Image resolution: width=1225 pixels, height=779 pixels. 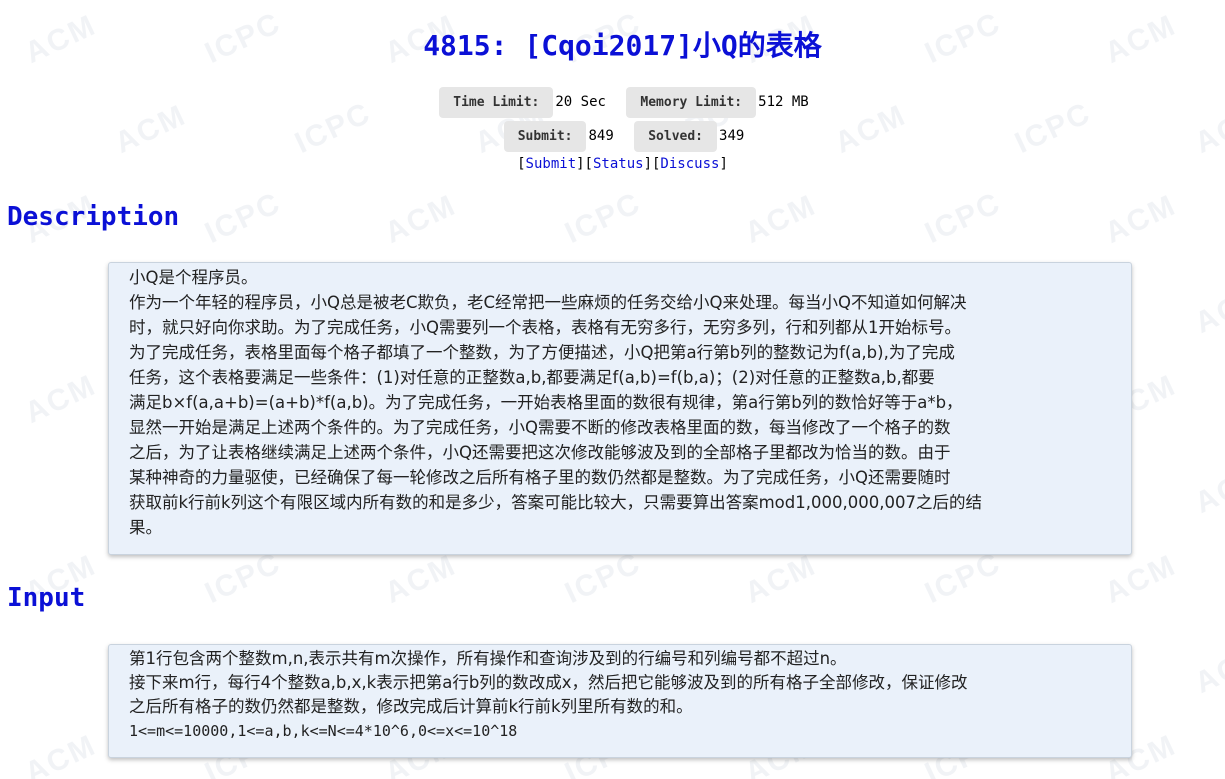 What do you see at coordinates (545, 136) in the screenshot?
I see `submit-count-label: Submit:` at bounding box center [545, 136].